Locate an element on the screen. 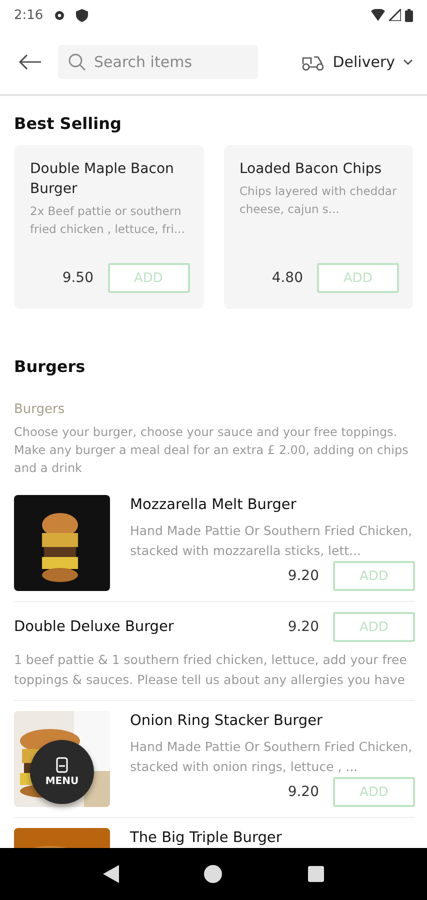 The height and width of the screenshot is (900, 427). document-icon is located at coordinates (62, 765).